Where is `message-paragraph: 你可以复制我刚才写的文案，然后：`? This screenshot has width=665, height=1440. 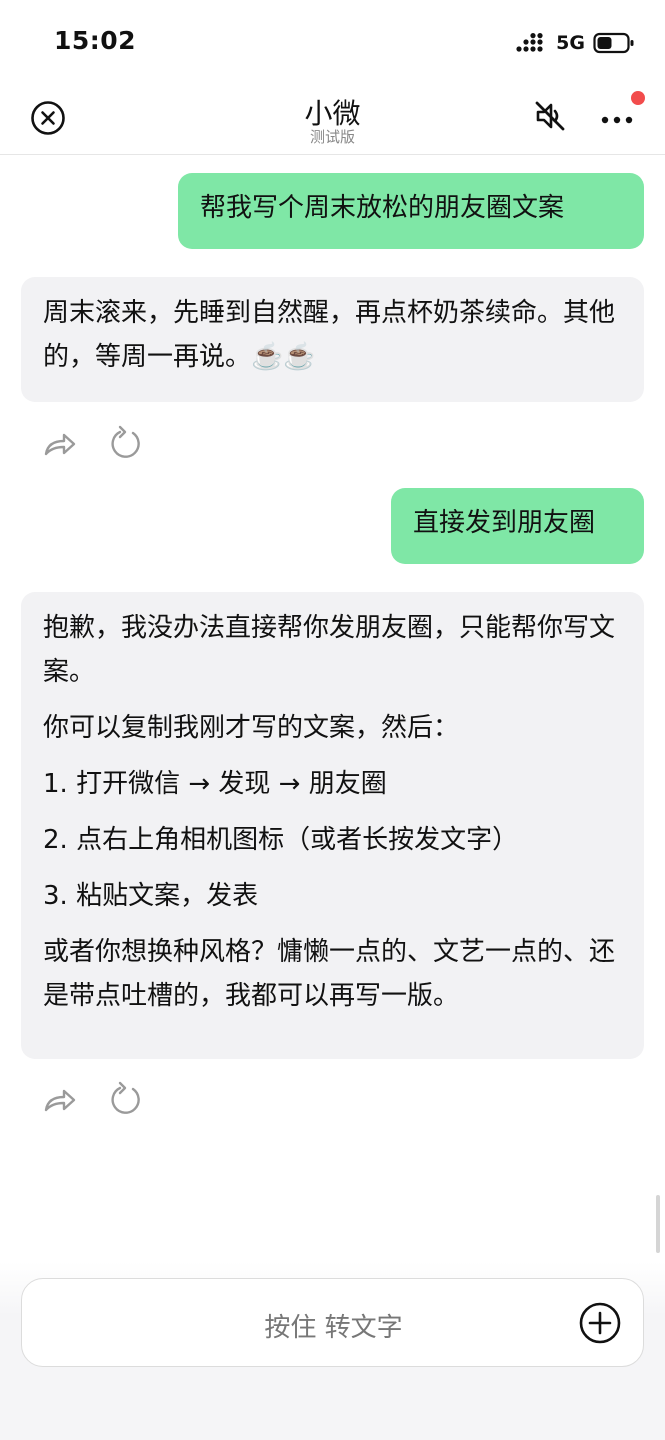 message-paragraph: 你可以复制我刚才写的文案，然后： is located at coordinates (251, 728).